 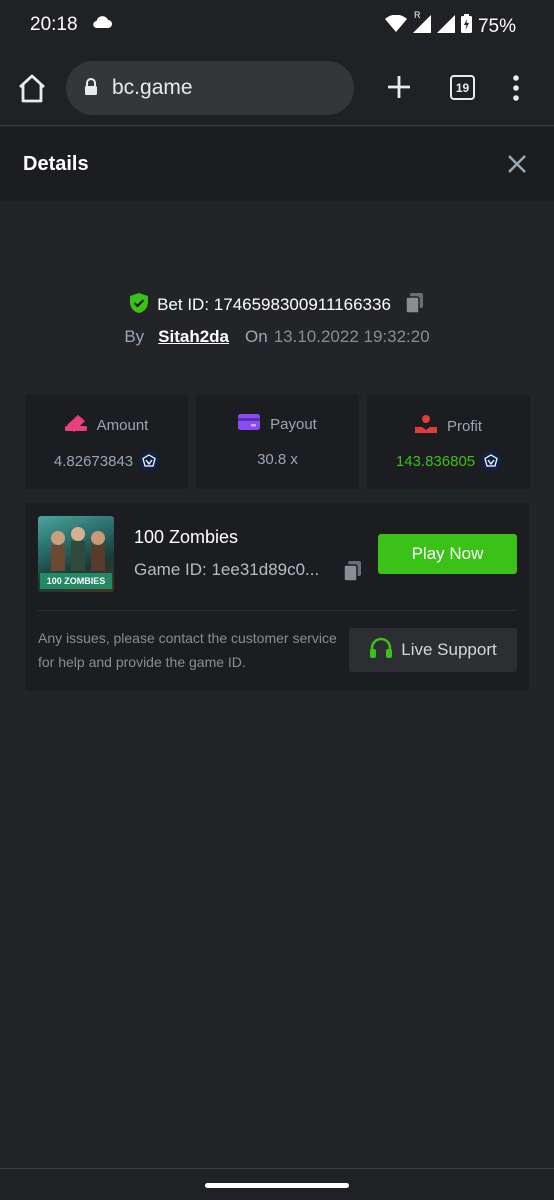 What do you see at coordinates (466, 26) in the screenshot?
I see `battery-icon` at bounding box center [466, 26].